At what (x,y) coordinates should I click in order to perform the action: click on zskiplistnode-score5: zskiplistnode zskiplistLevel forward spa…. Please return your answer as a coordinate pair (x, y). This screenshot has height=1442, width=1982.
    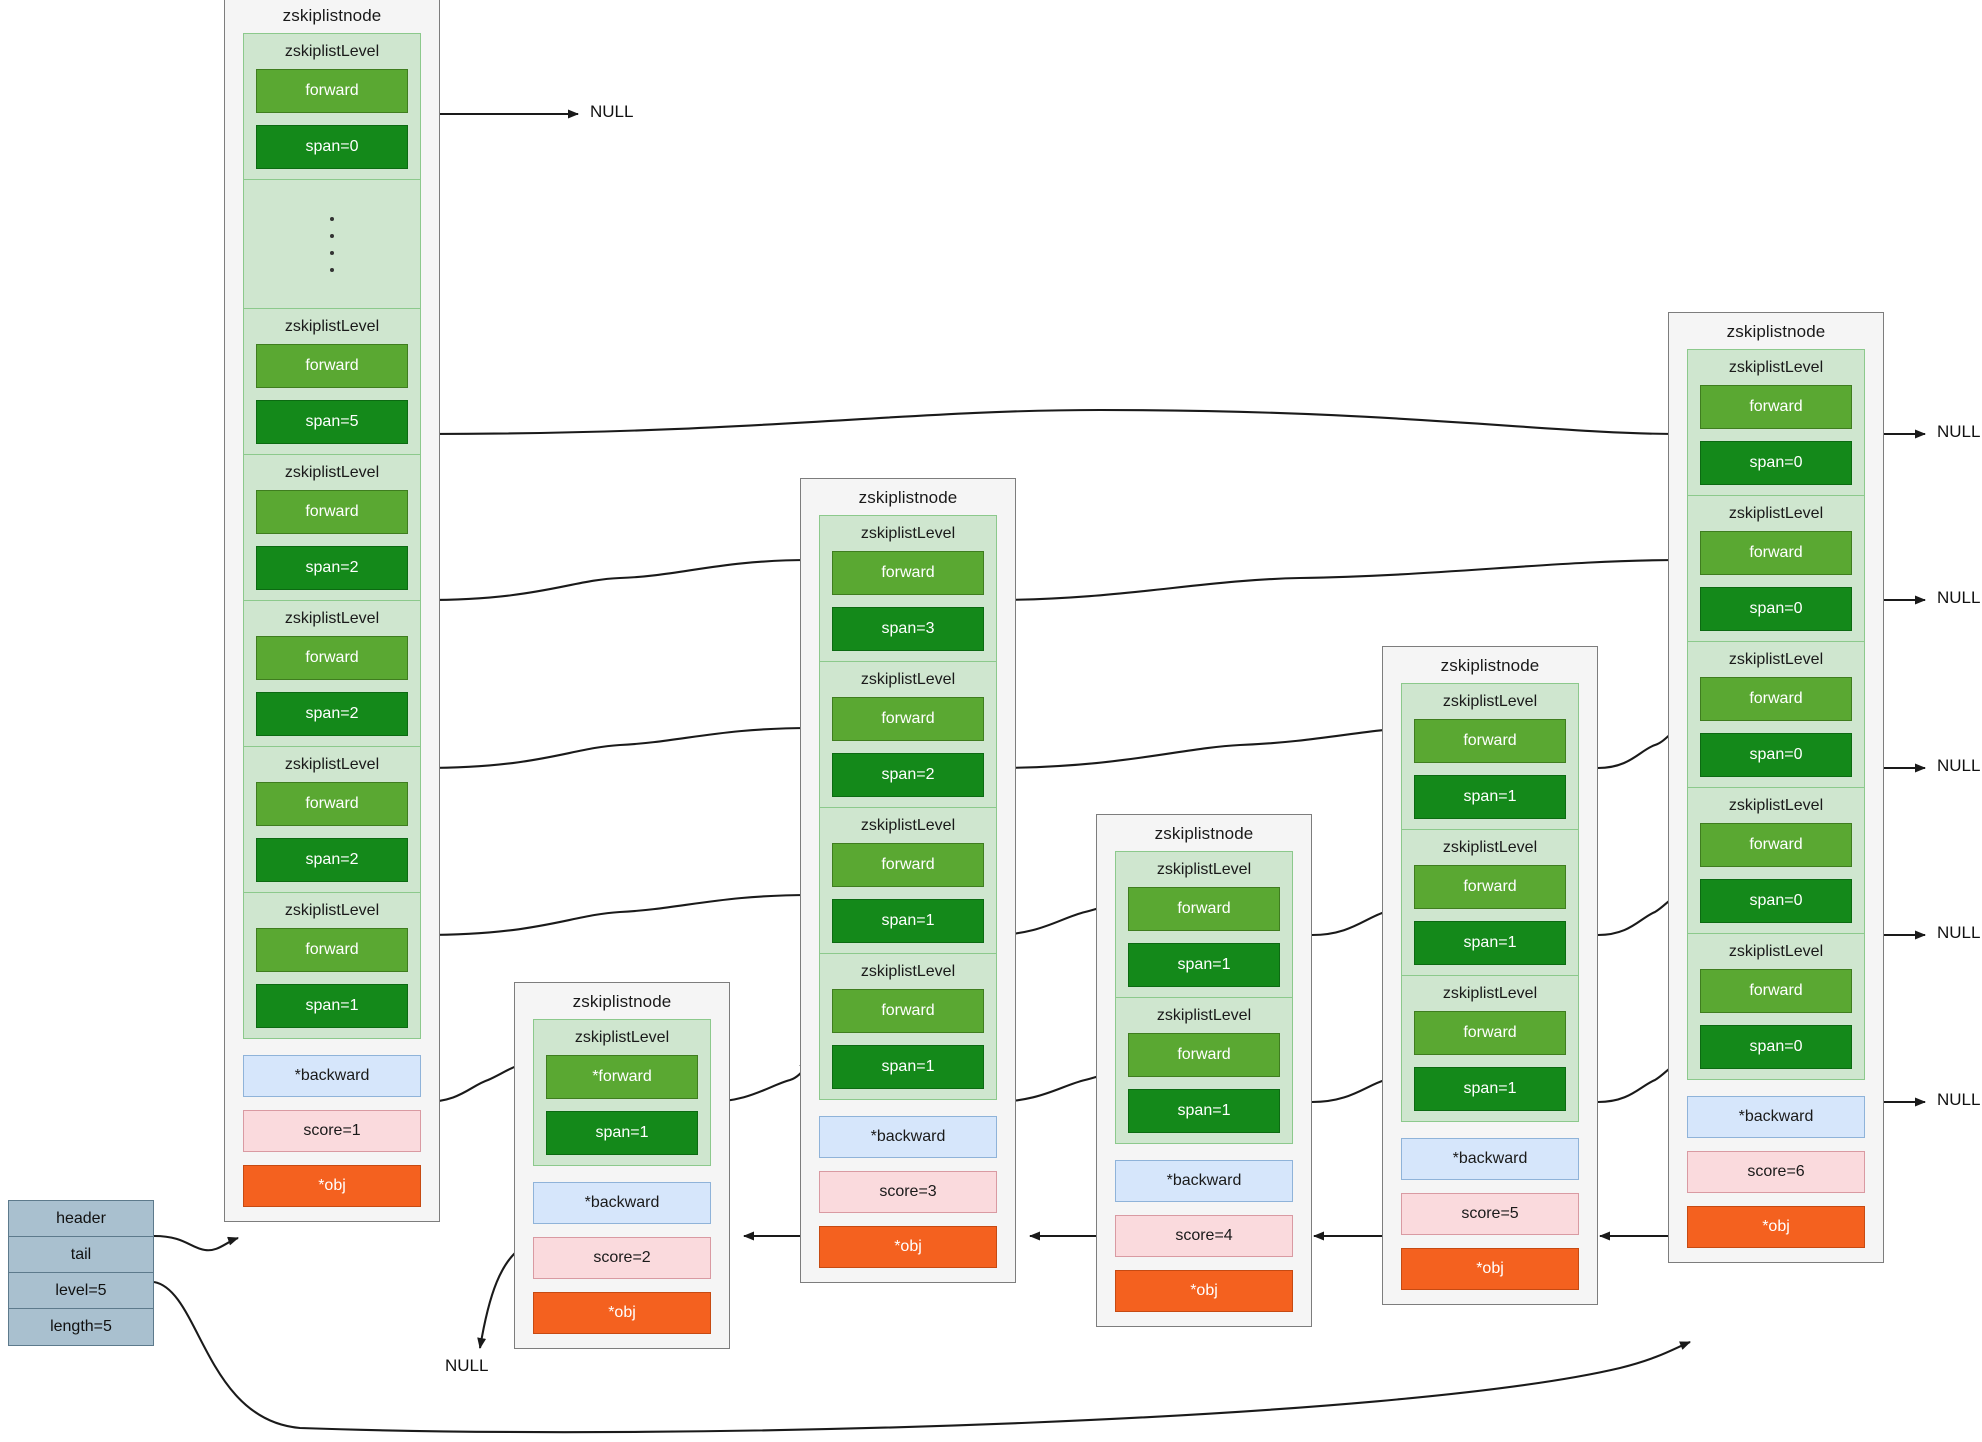
    Looking at the image, I should click on (1490, 975).